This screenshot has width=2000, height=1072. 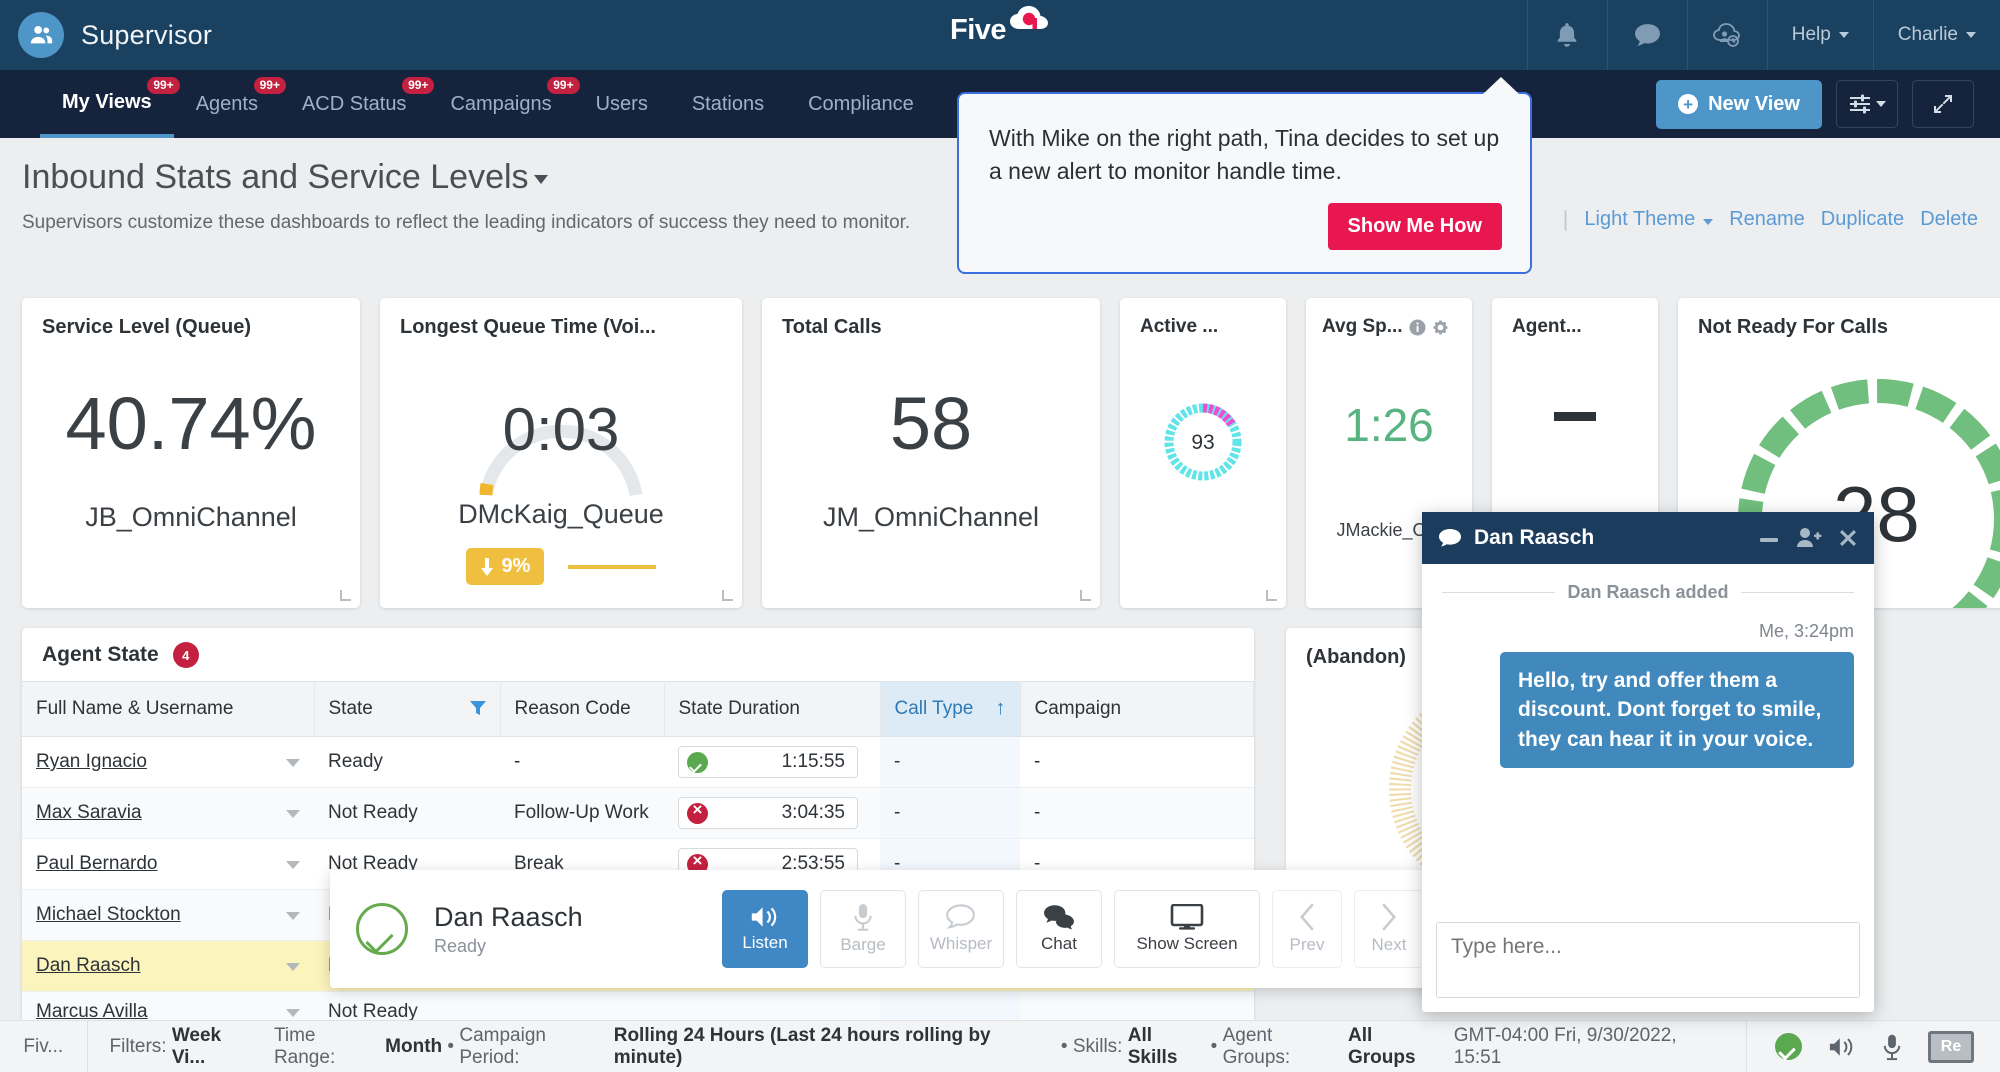 What do you see at coordinates (516, 566) in the screenshot?
I see `trend-value: 9%` at bounding box center [516, 566].